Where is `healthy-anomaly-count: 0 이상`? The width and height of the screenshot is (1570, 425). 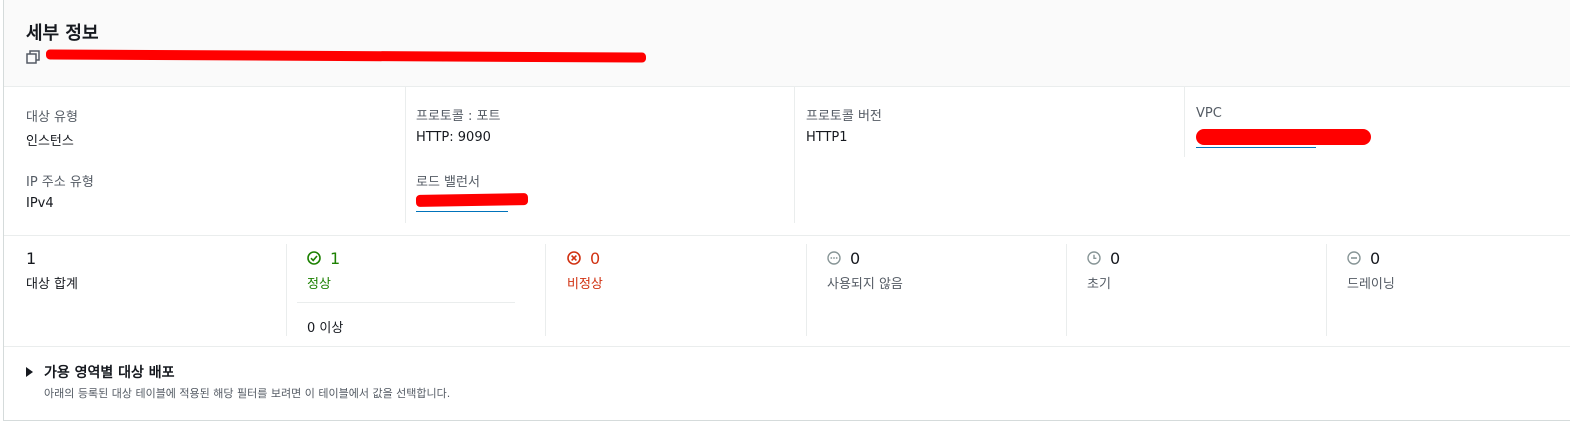
healthy-anomaly-count: 0 이상 is located at coordinates (325, 326).